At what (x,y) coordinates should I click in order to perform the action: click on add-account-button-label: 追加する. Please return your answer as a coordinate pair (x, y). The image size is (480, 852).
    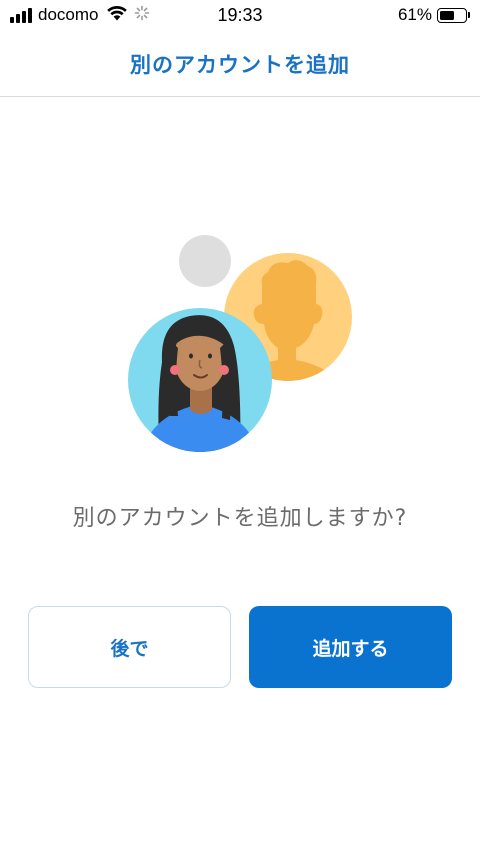
    Looking at the image, I should click on (350, 648).